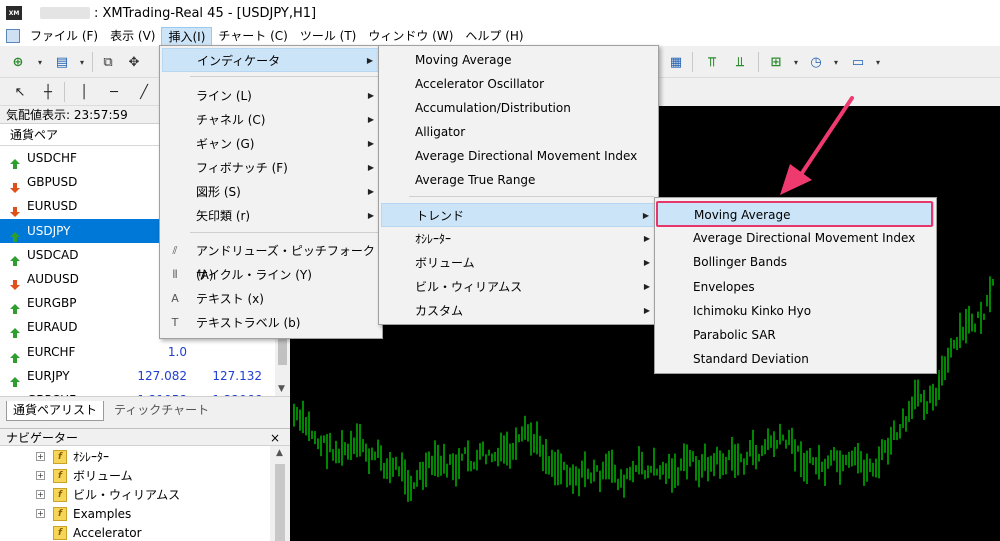  What do you see at coordinates (108, 494) in the screenshot?
I see `tree-item-bill-williams: + f ビル・ウィリアムス` at bounding box center [108, 494].